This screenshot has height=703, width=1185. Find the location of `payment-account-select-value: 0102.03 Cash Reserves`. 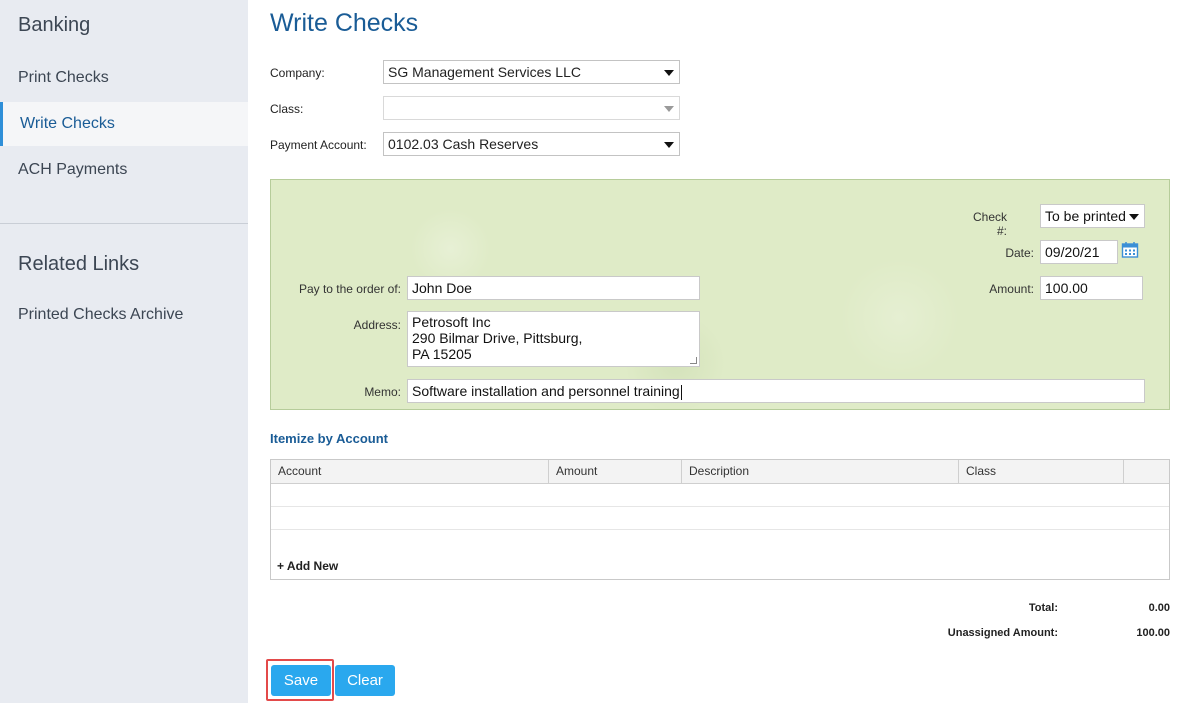

payment-account-select-value: 0102.03 Cash Reserves is located at coordinates (463, 144).